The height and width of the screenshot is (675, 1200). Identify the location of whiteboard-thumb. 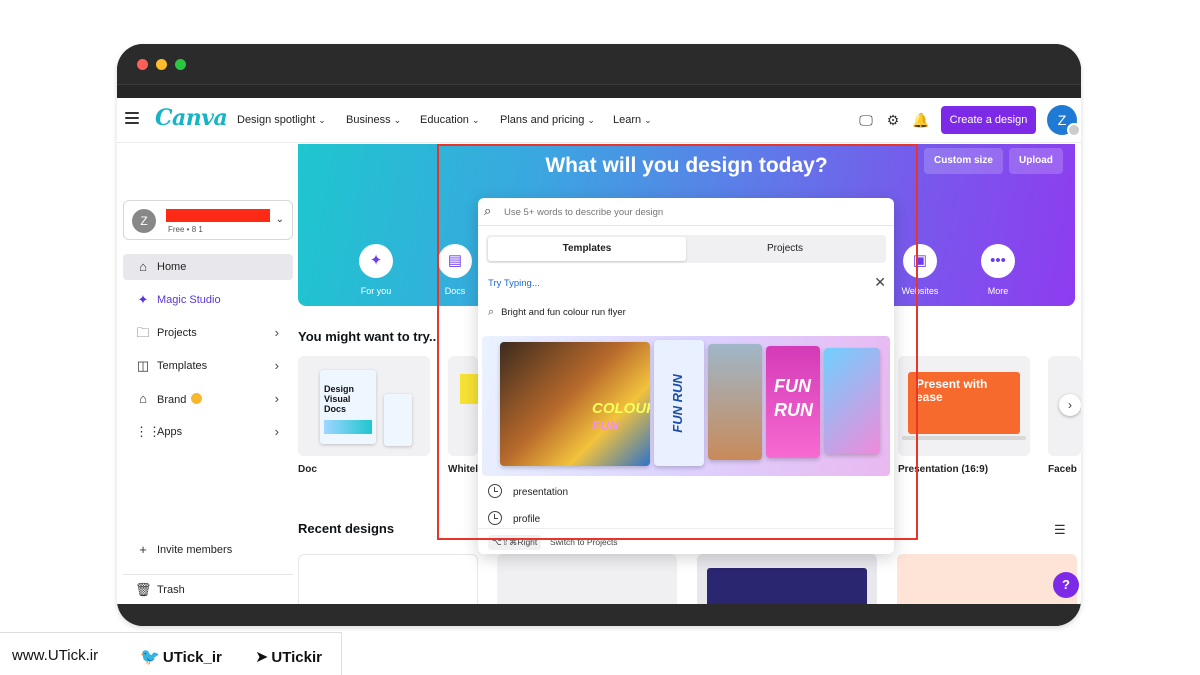
(469, 389).